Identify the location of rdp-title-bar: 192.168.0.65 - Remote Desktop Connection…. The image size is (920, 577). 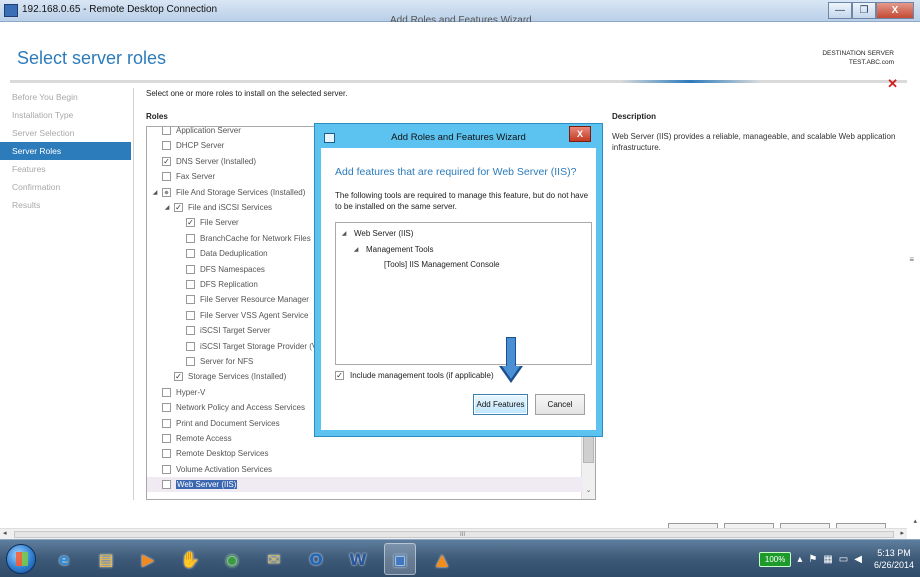
(460, 11).